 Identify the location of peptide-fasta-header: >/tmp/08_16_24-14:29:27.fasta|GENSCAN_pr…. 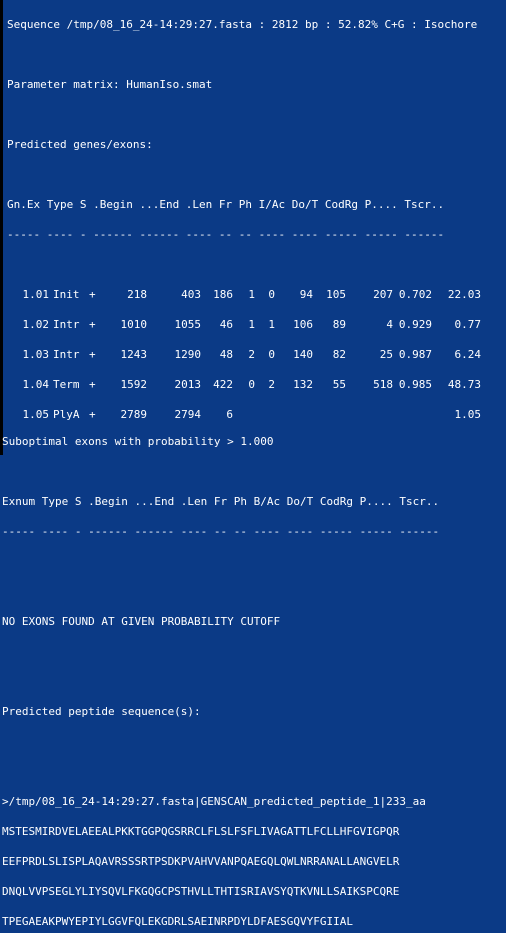
(214, 801).